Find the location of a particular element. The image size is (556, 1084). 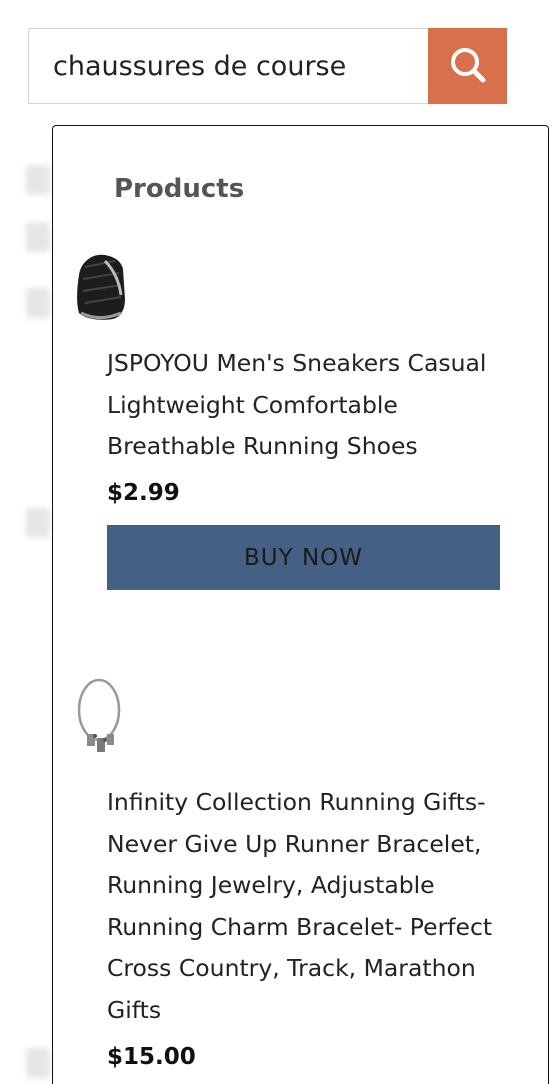

buy-now-button: BUY NOW is located at coordinates (303, 557).